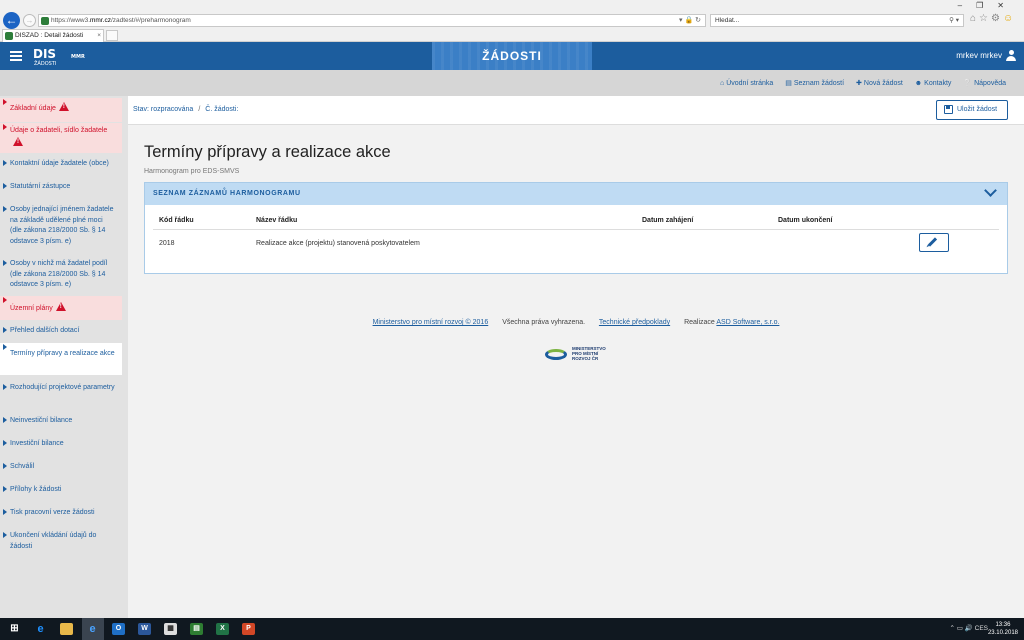 The width and height of the screenshot is (1024, 640). Describe the element at coordinates (61, 359) in the screenshot. I see `sidebar-item-schedule: Termíny přípravy a realizace akce` at that location.